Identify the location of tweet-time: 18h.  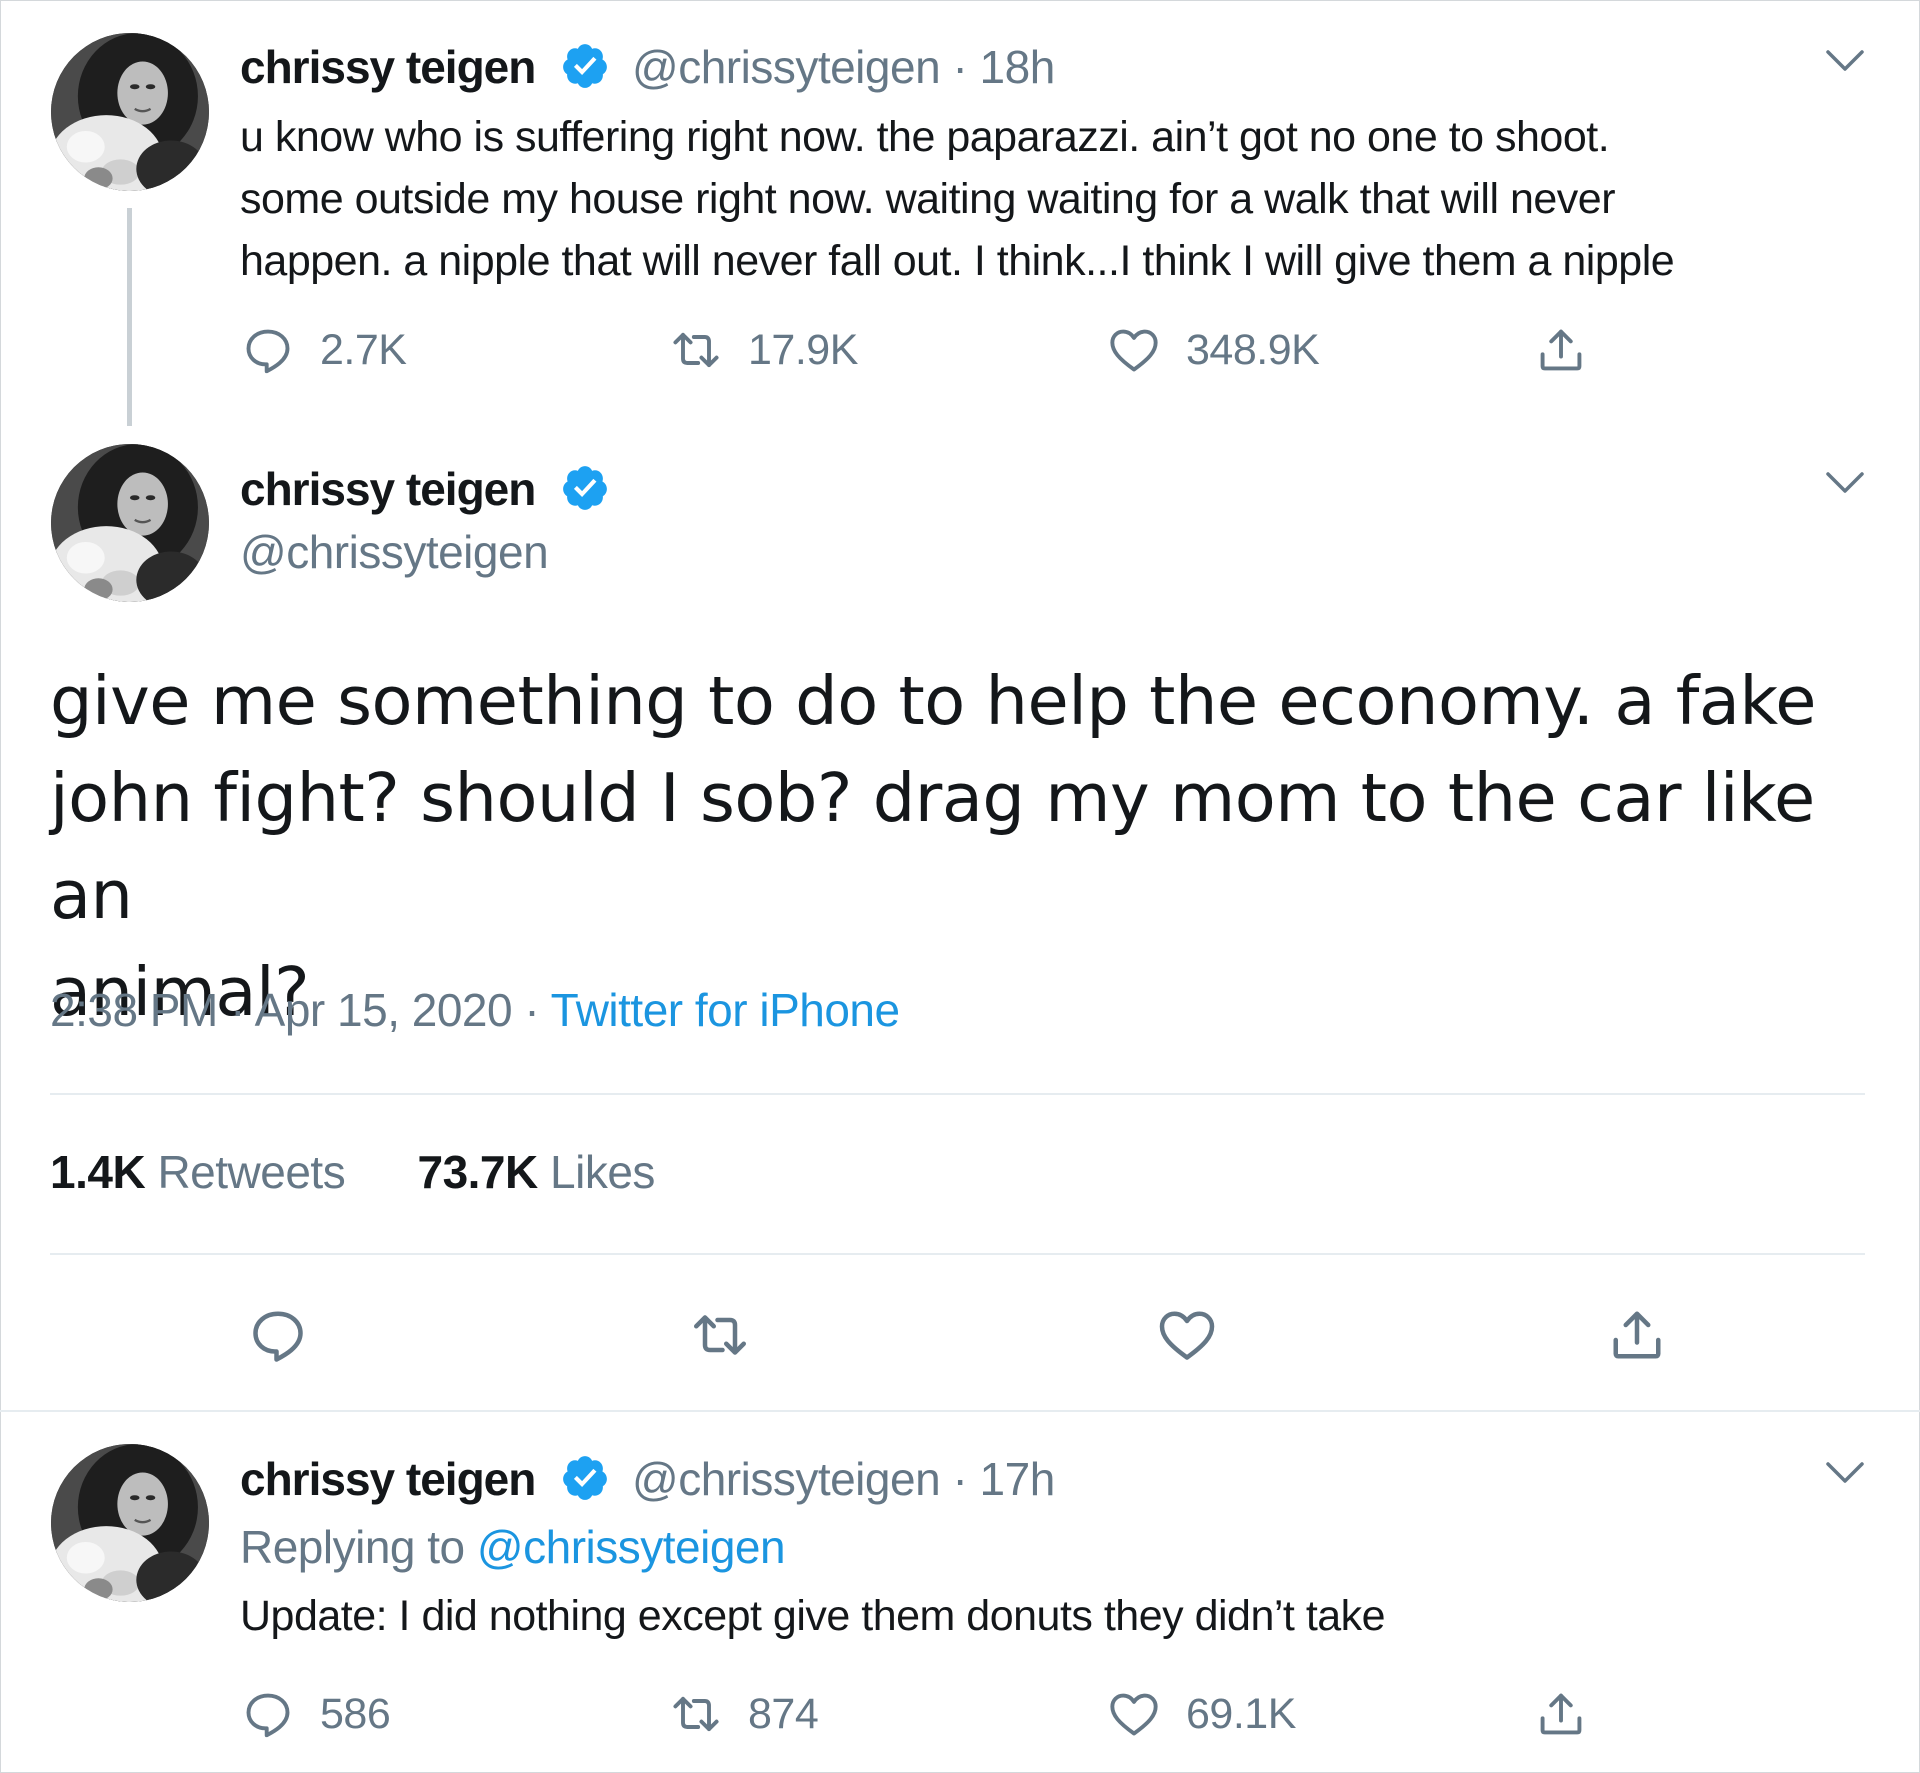
(1018, 67).